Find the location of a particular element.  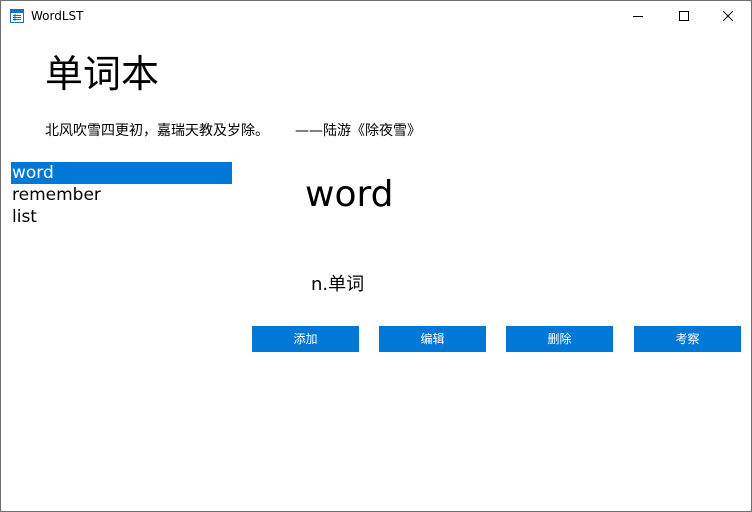

page-title: 单词本 is located at coordinates (102, 74).